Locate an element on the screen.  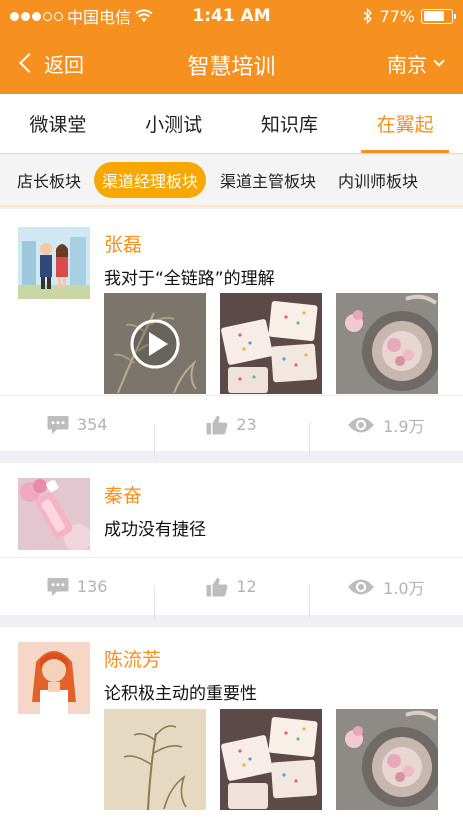
tab-zaiyiqi: 在翼起 is located at coordinates (405, 123).